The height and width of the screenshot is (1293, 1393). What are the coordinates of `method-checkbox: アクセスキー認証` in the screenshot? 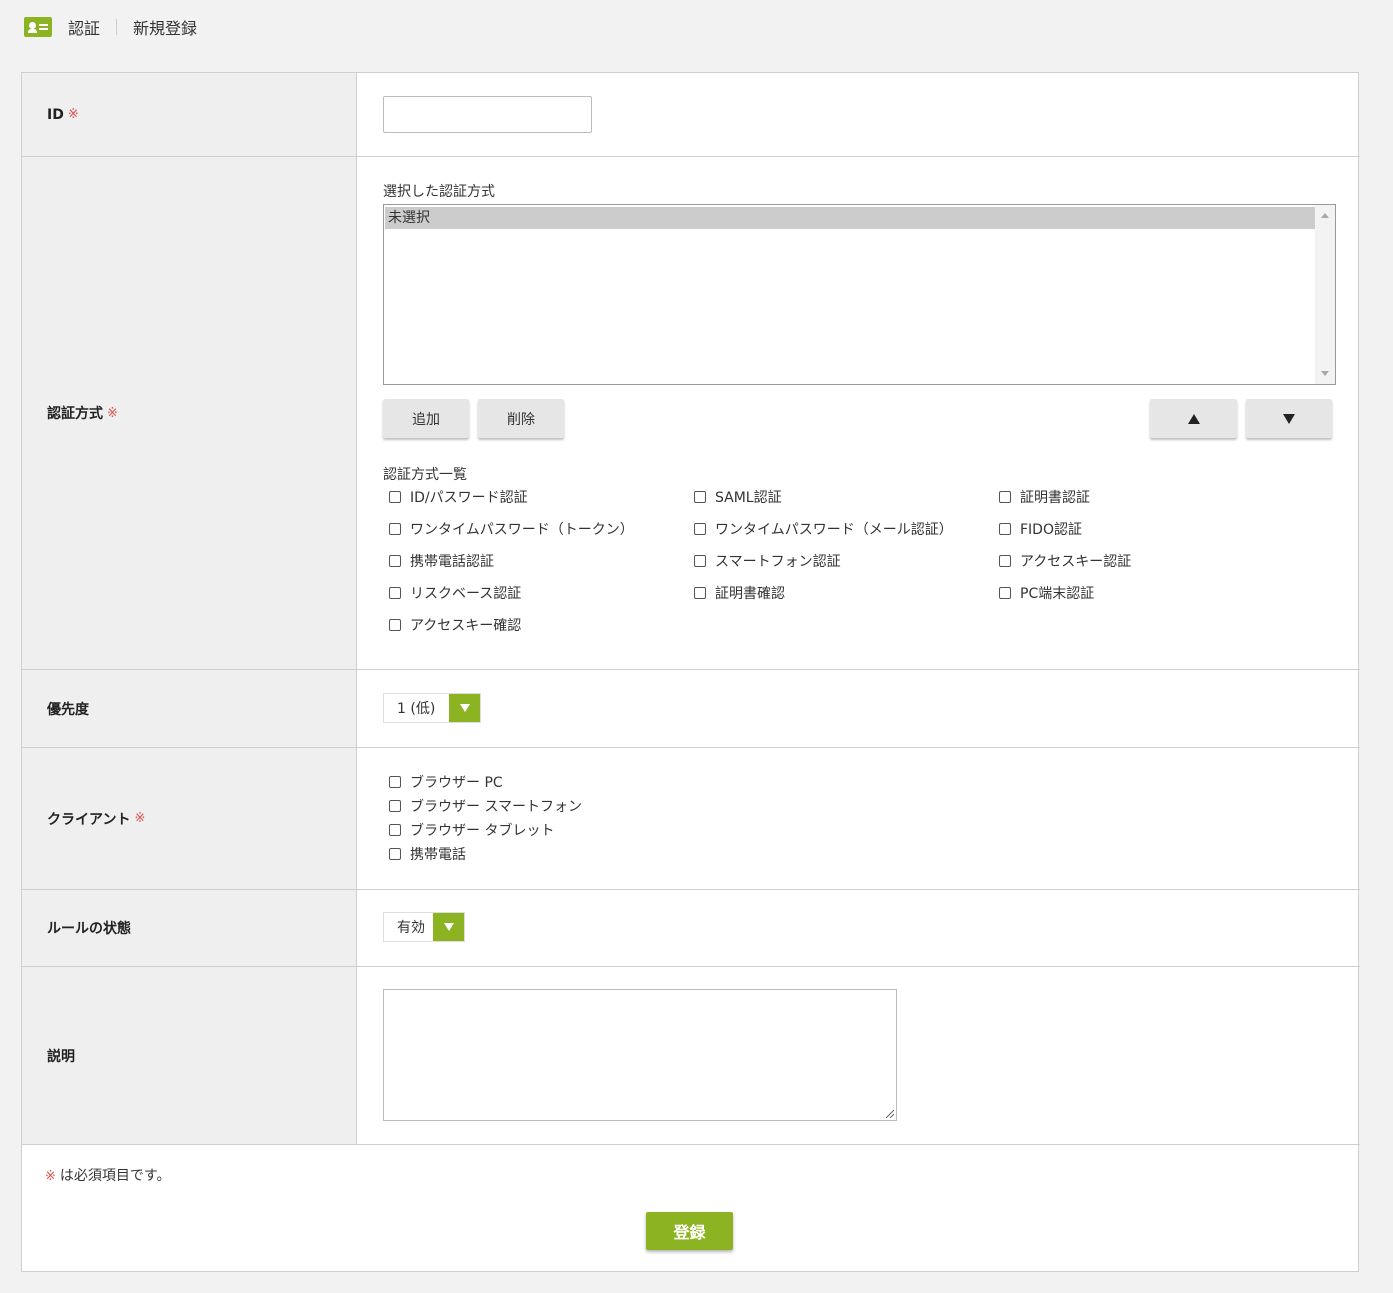 It's located at (1065, 561).